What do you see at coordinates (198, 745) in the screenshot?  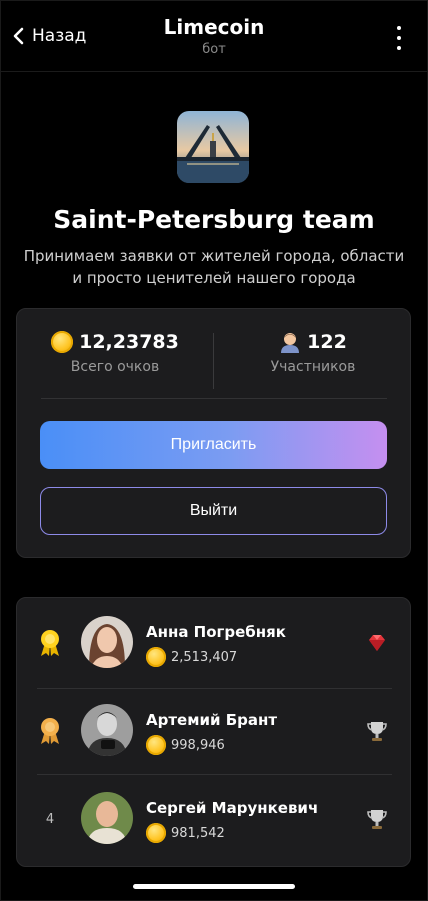 I see `member-points-value: 998,946` at bounding box center [198, 745].